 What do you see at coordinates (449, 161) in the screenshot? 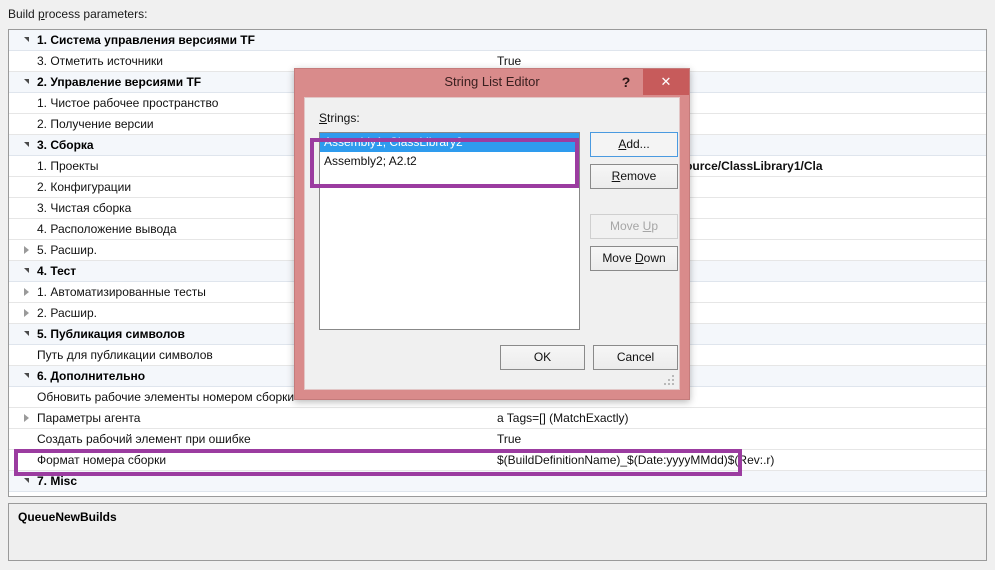
I see `list-item: Assembly2; A2.t2` at bounding box center [449, 161].